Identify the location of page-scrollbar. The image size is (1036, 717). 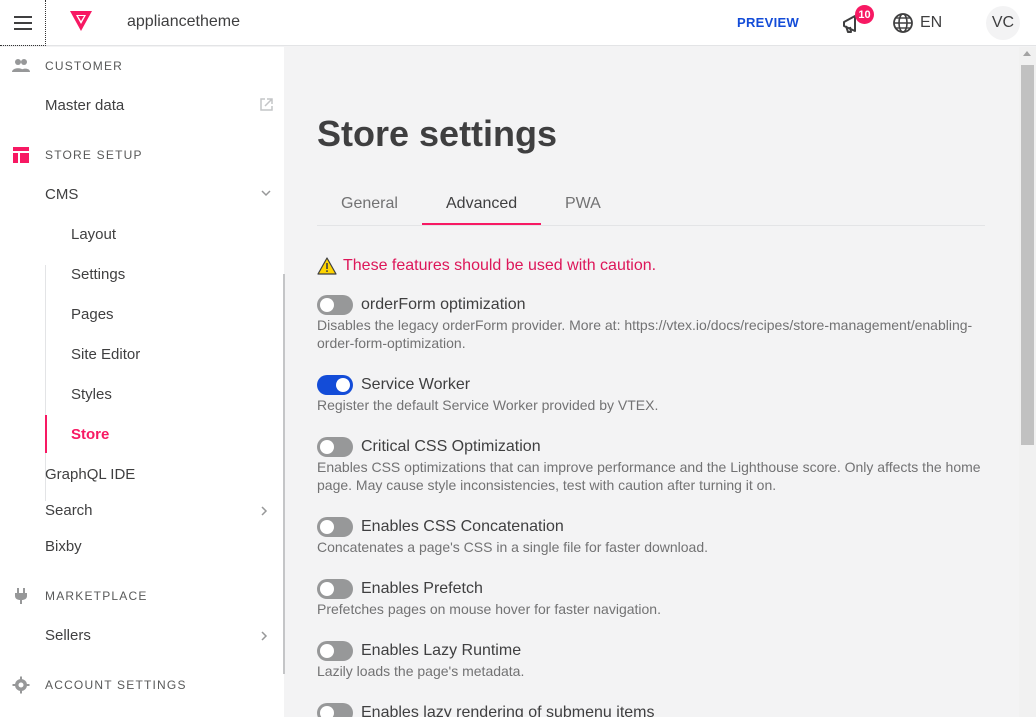
(1027, 382).